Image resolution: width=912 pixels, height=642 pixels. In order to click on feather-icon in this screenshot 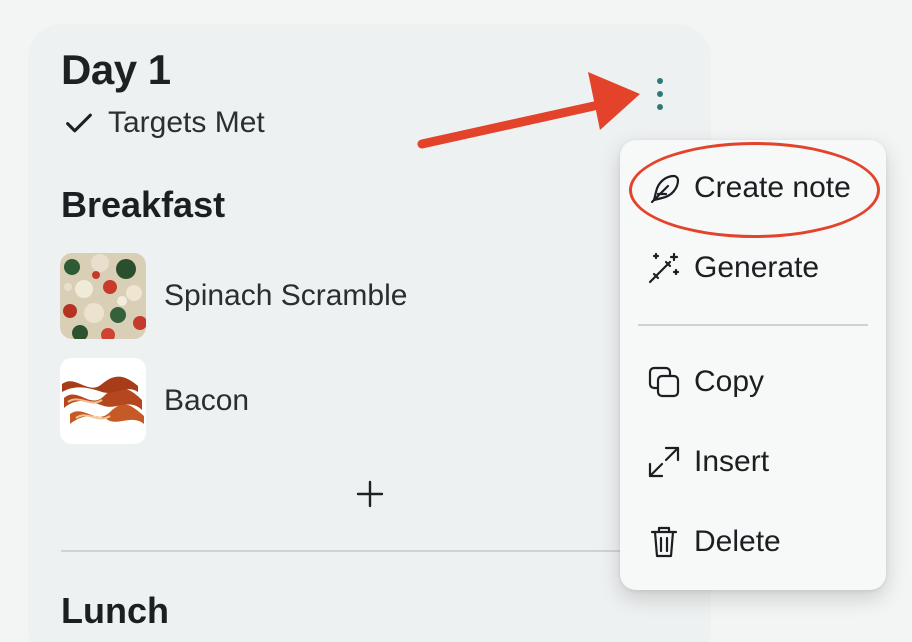, I will do `click(665, 189)`.